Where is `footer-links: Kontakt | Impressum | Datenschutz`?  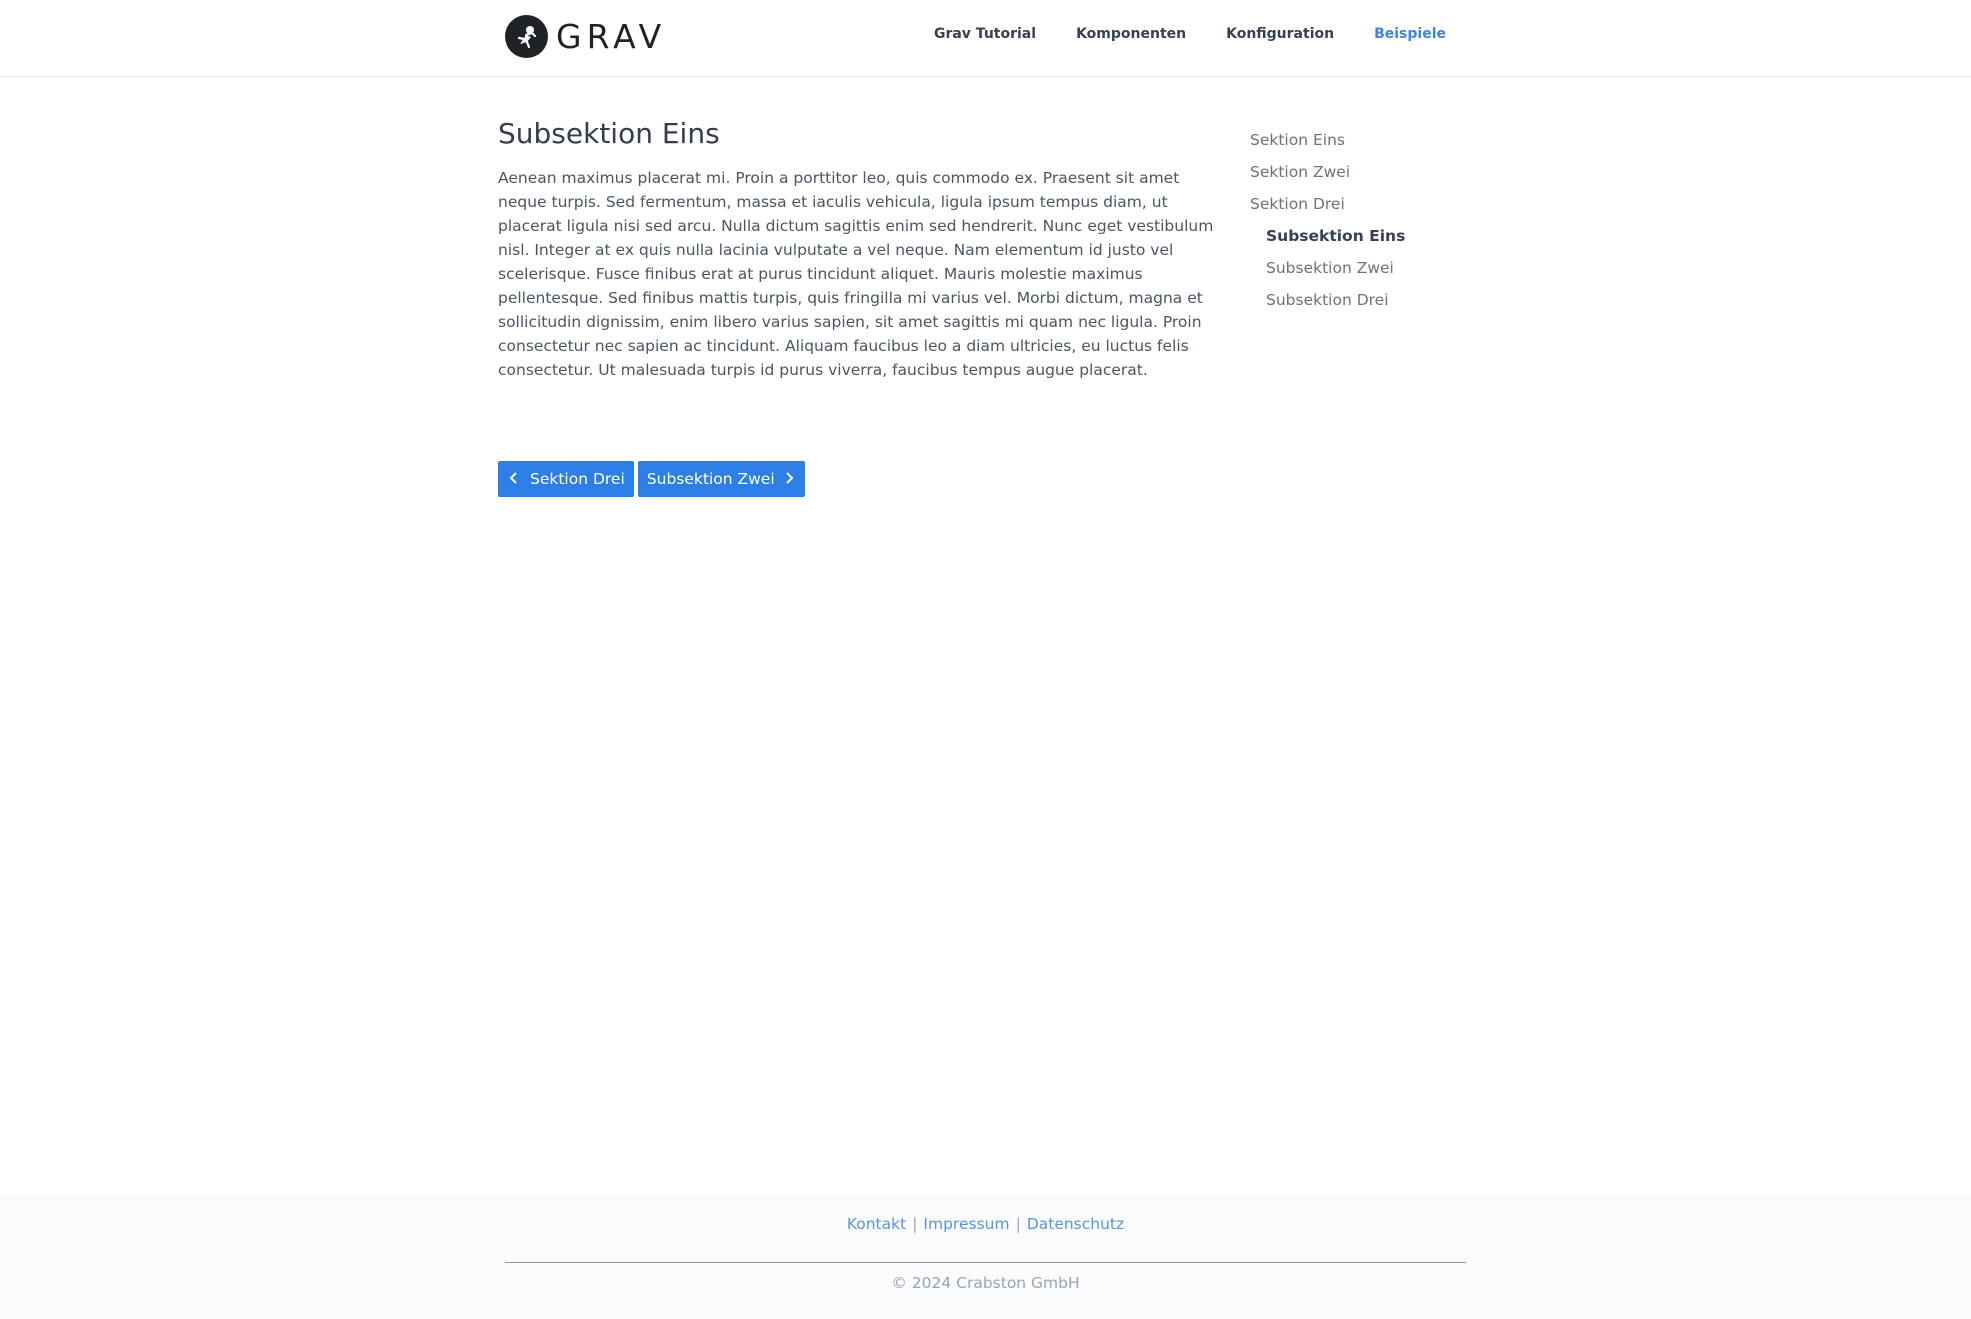 footer-links: Kontakt | Impressum | Datenschutz is located at coordinates (985, 1224).